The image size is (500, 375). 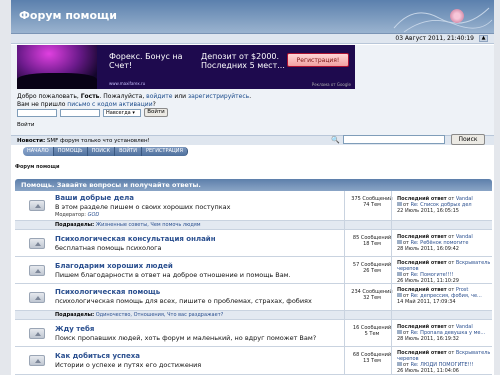 I want to click on news-text: SMF форум только что установлен!, so click(x=98, y=141).